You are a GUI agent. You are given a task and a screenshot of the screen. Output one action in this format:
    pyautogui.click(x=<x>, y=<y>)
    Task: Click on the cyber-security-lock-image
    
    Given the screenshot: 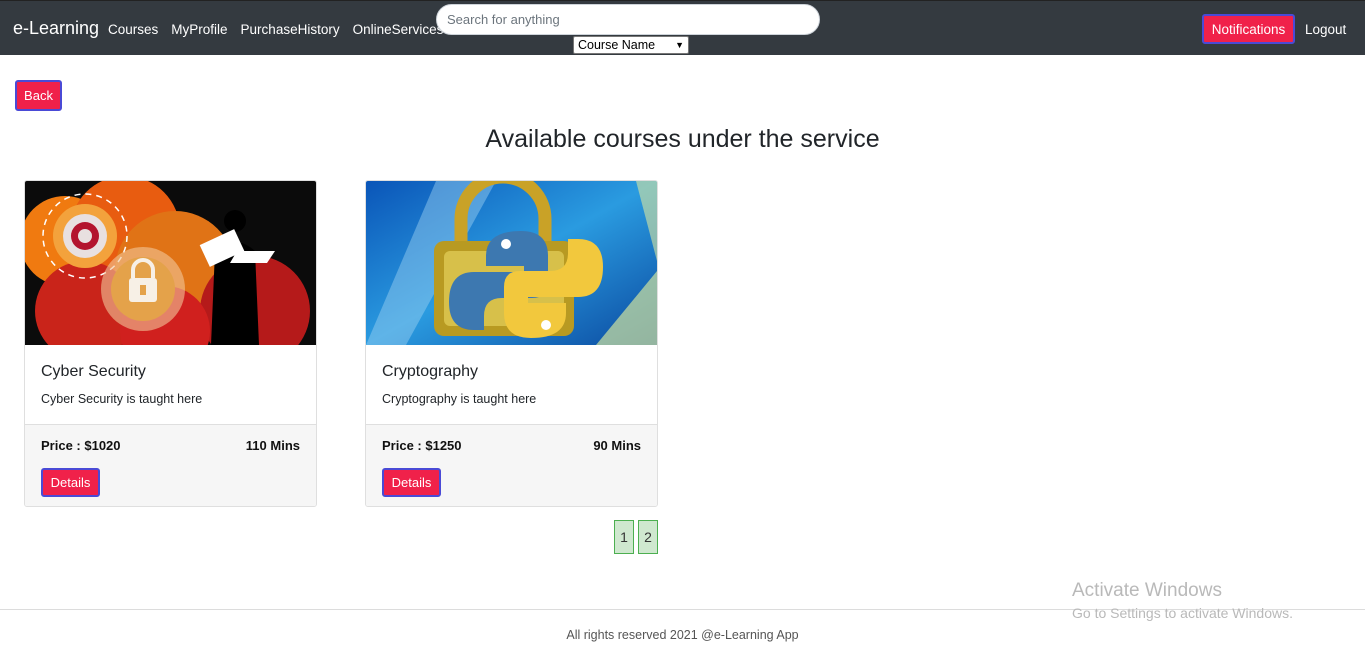 What is the action you would take?
    pyautogui.click(x=170, y=263)
    